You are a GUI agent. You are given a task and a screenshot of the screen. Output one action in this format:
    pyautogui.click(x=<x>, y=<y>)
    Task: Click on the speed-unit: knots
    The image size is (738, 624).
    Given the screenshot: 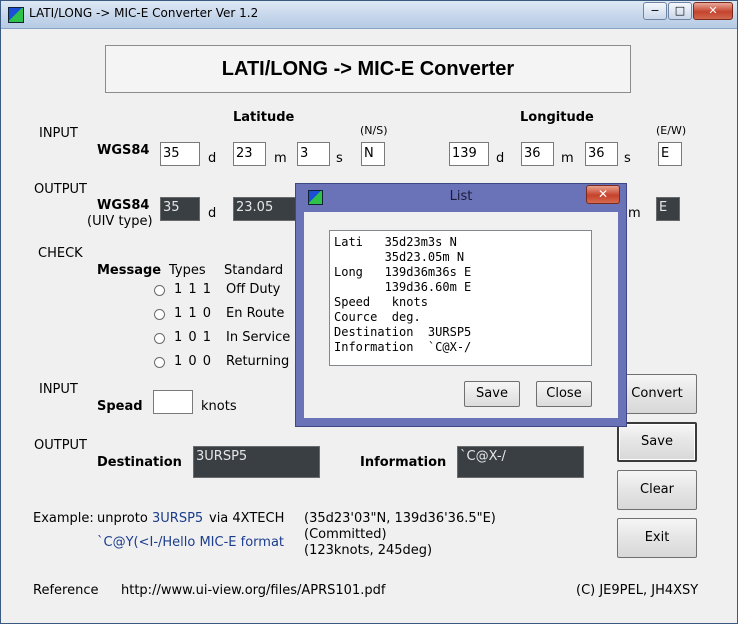 What is the action you would take?
    pyautogui.click(x=219, y=406)
    